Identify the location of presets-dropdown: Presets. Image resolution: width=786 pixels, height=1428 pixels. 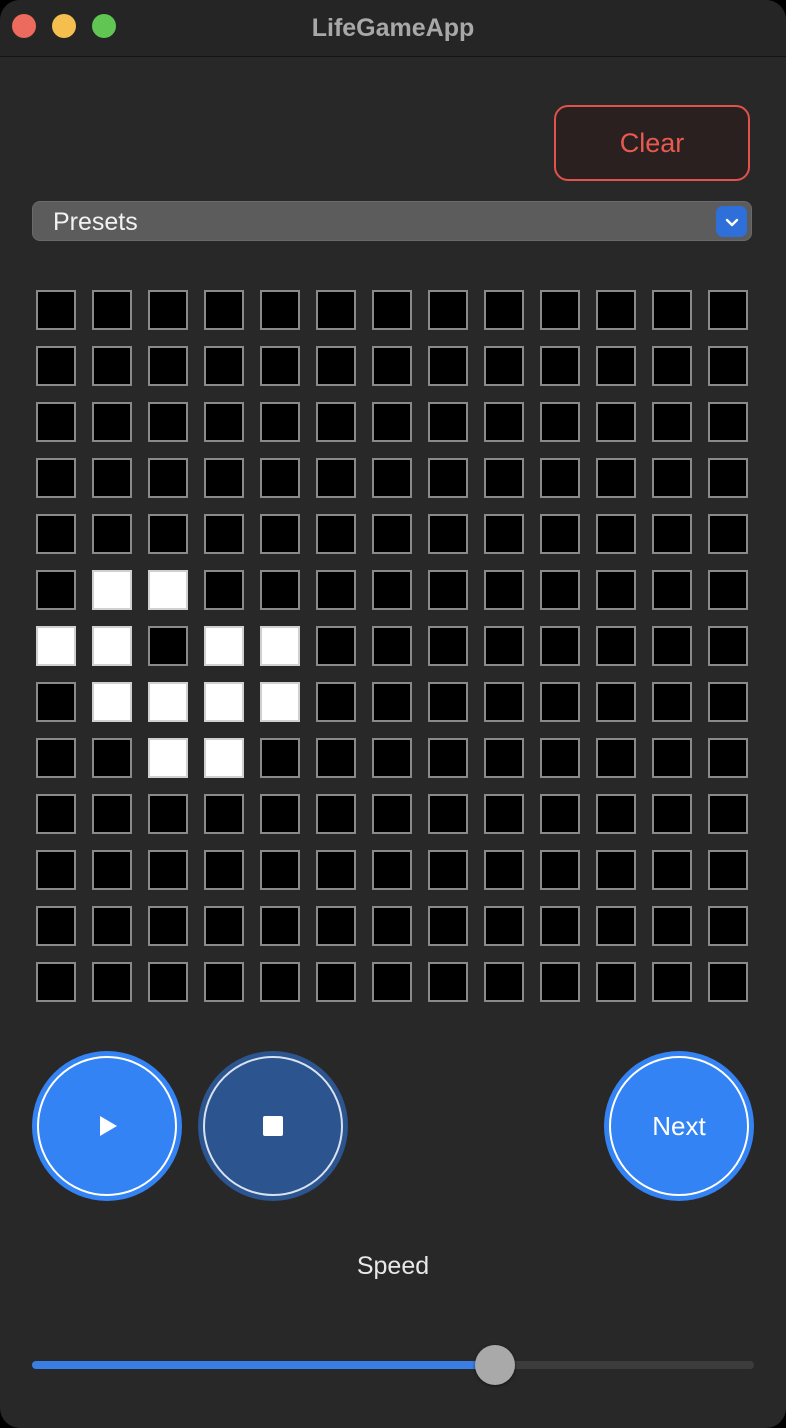
(392, 221).